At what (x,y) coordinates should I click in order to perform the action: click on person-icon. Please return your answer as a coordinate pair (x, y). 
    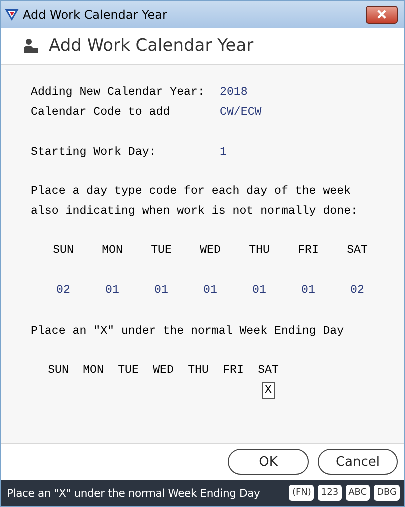
    Looking at the image, I should click on (31, 46).